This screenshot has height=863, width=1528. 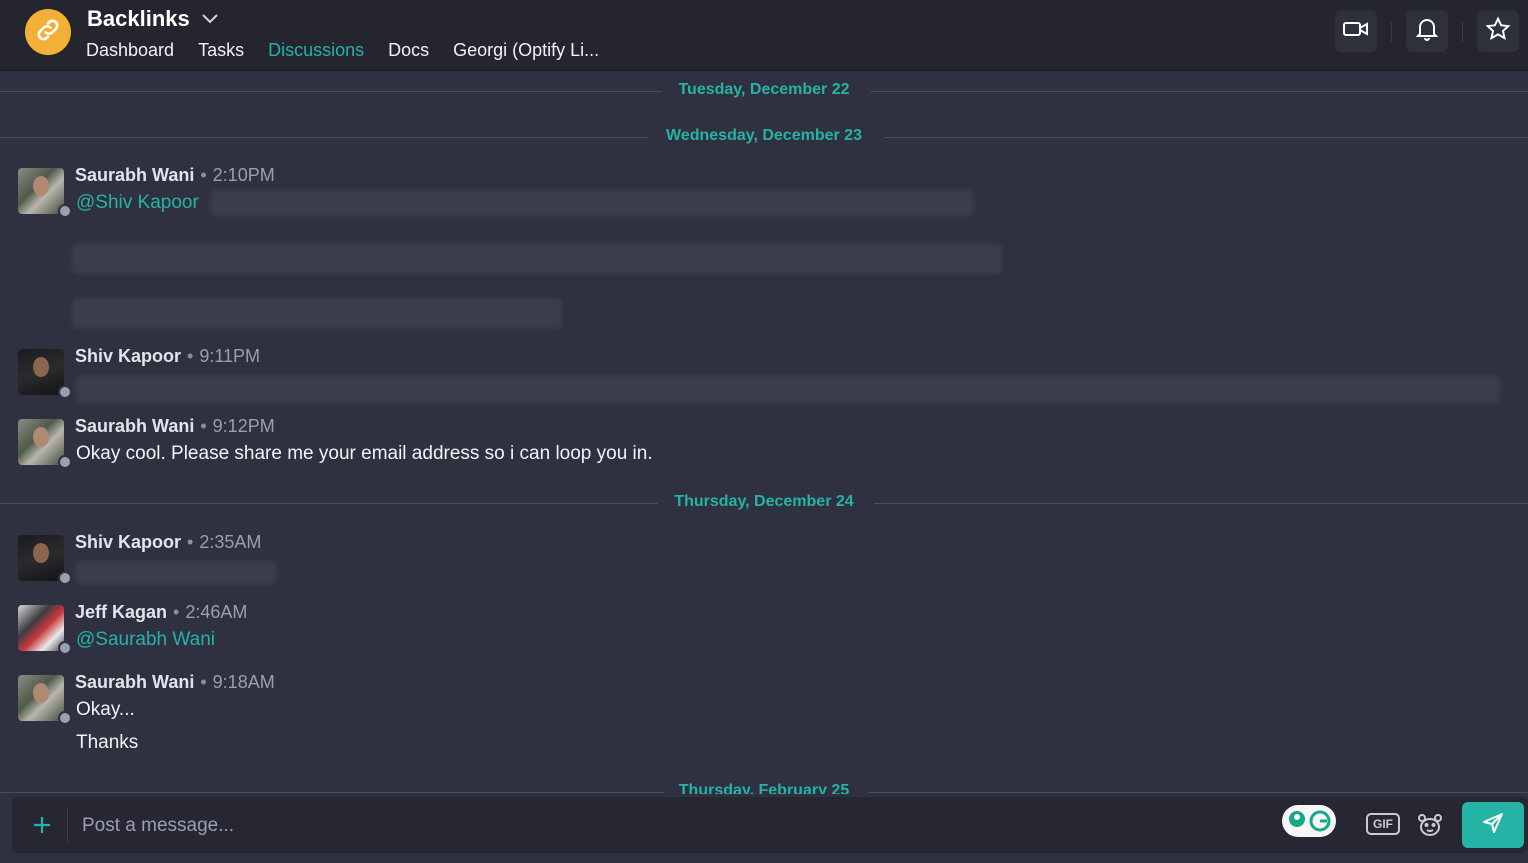 I want to click on video-call-button, so click(x=1356, y=31).